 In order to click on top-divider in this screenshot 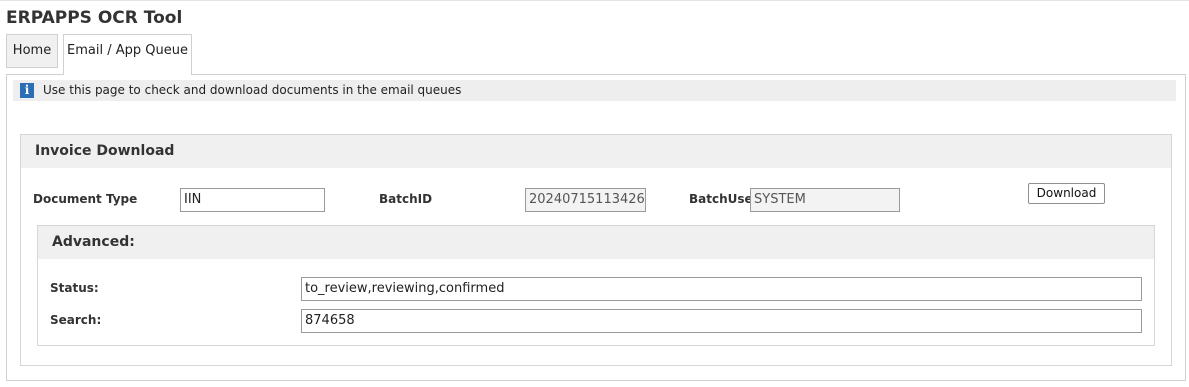, I will do `click(594, 0)`.